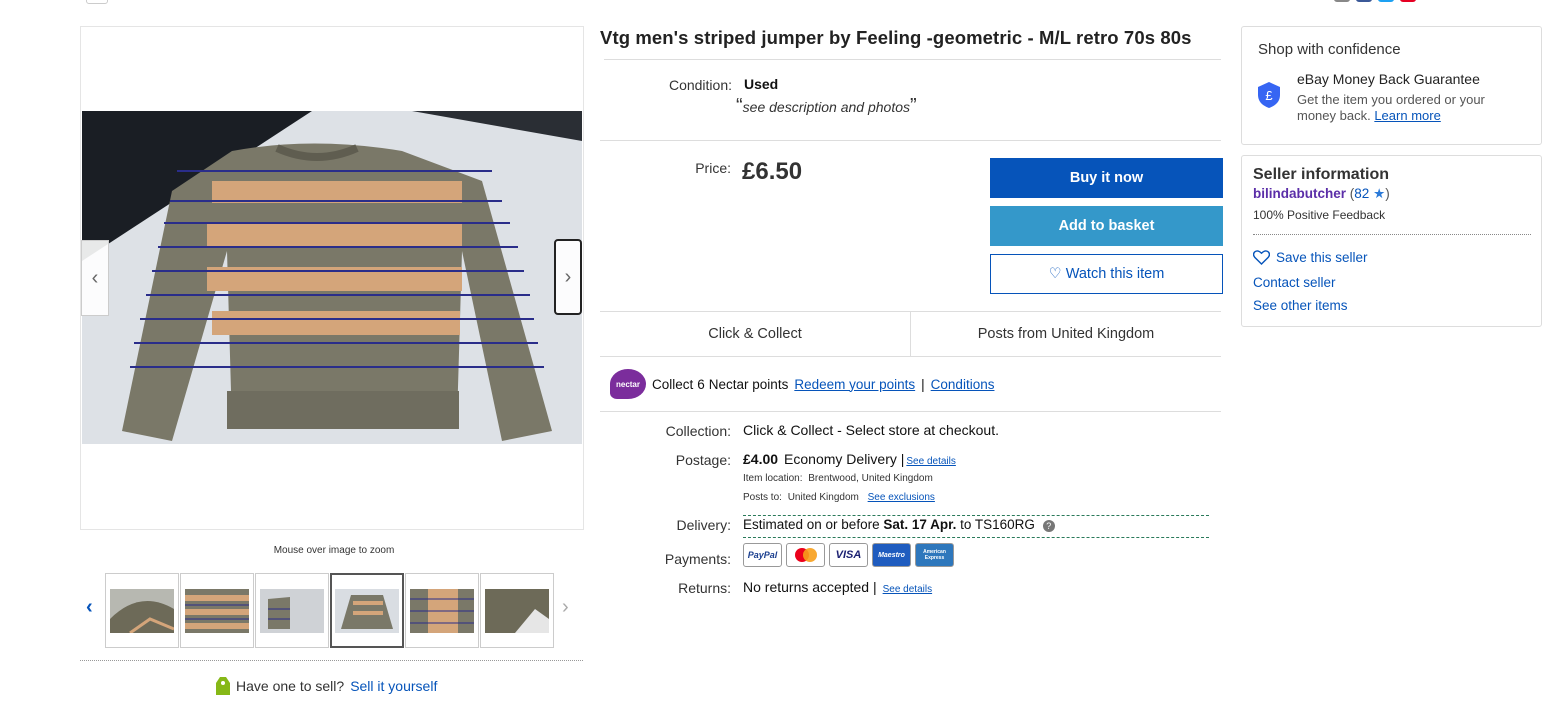  What do you see at coordinates (910, 411) in the screenshot?
I see `nectar-divider-line` at bounding box center [910, 411].